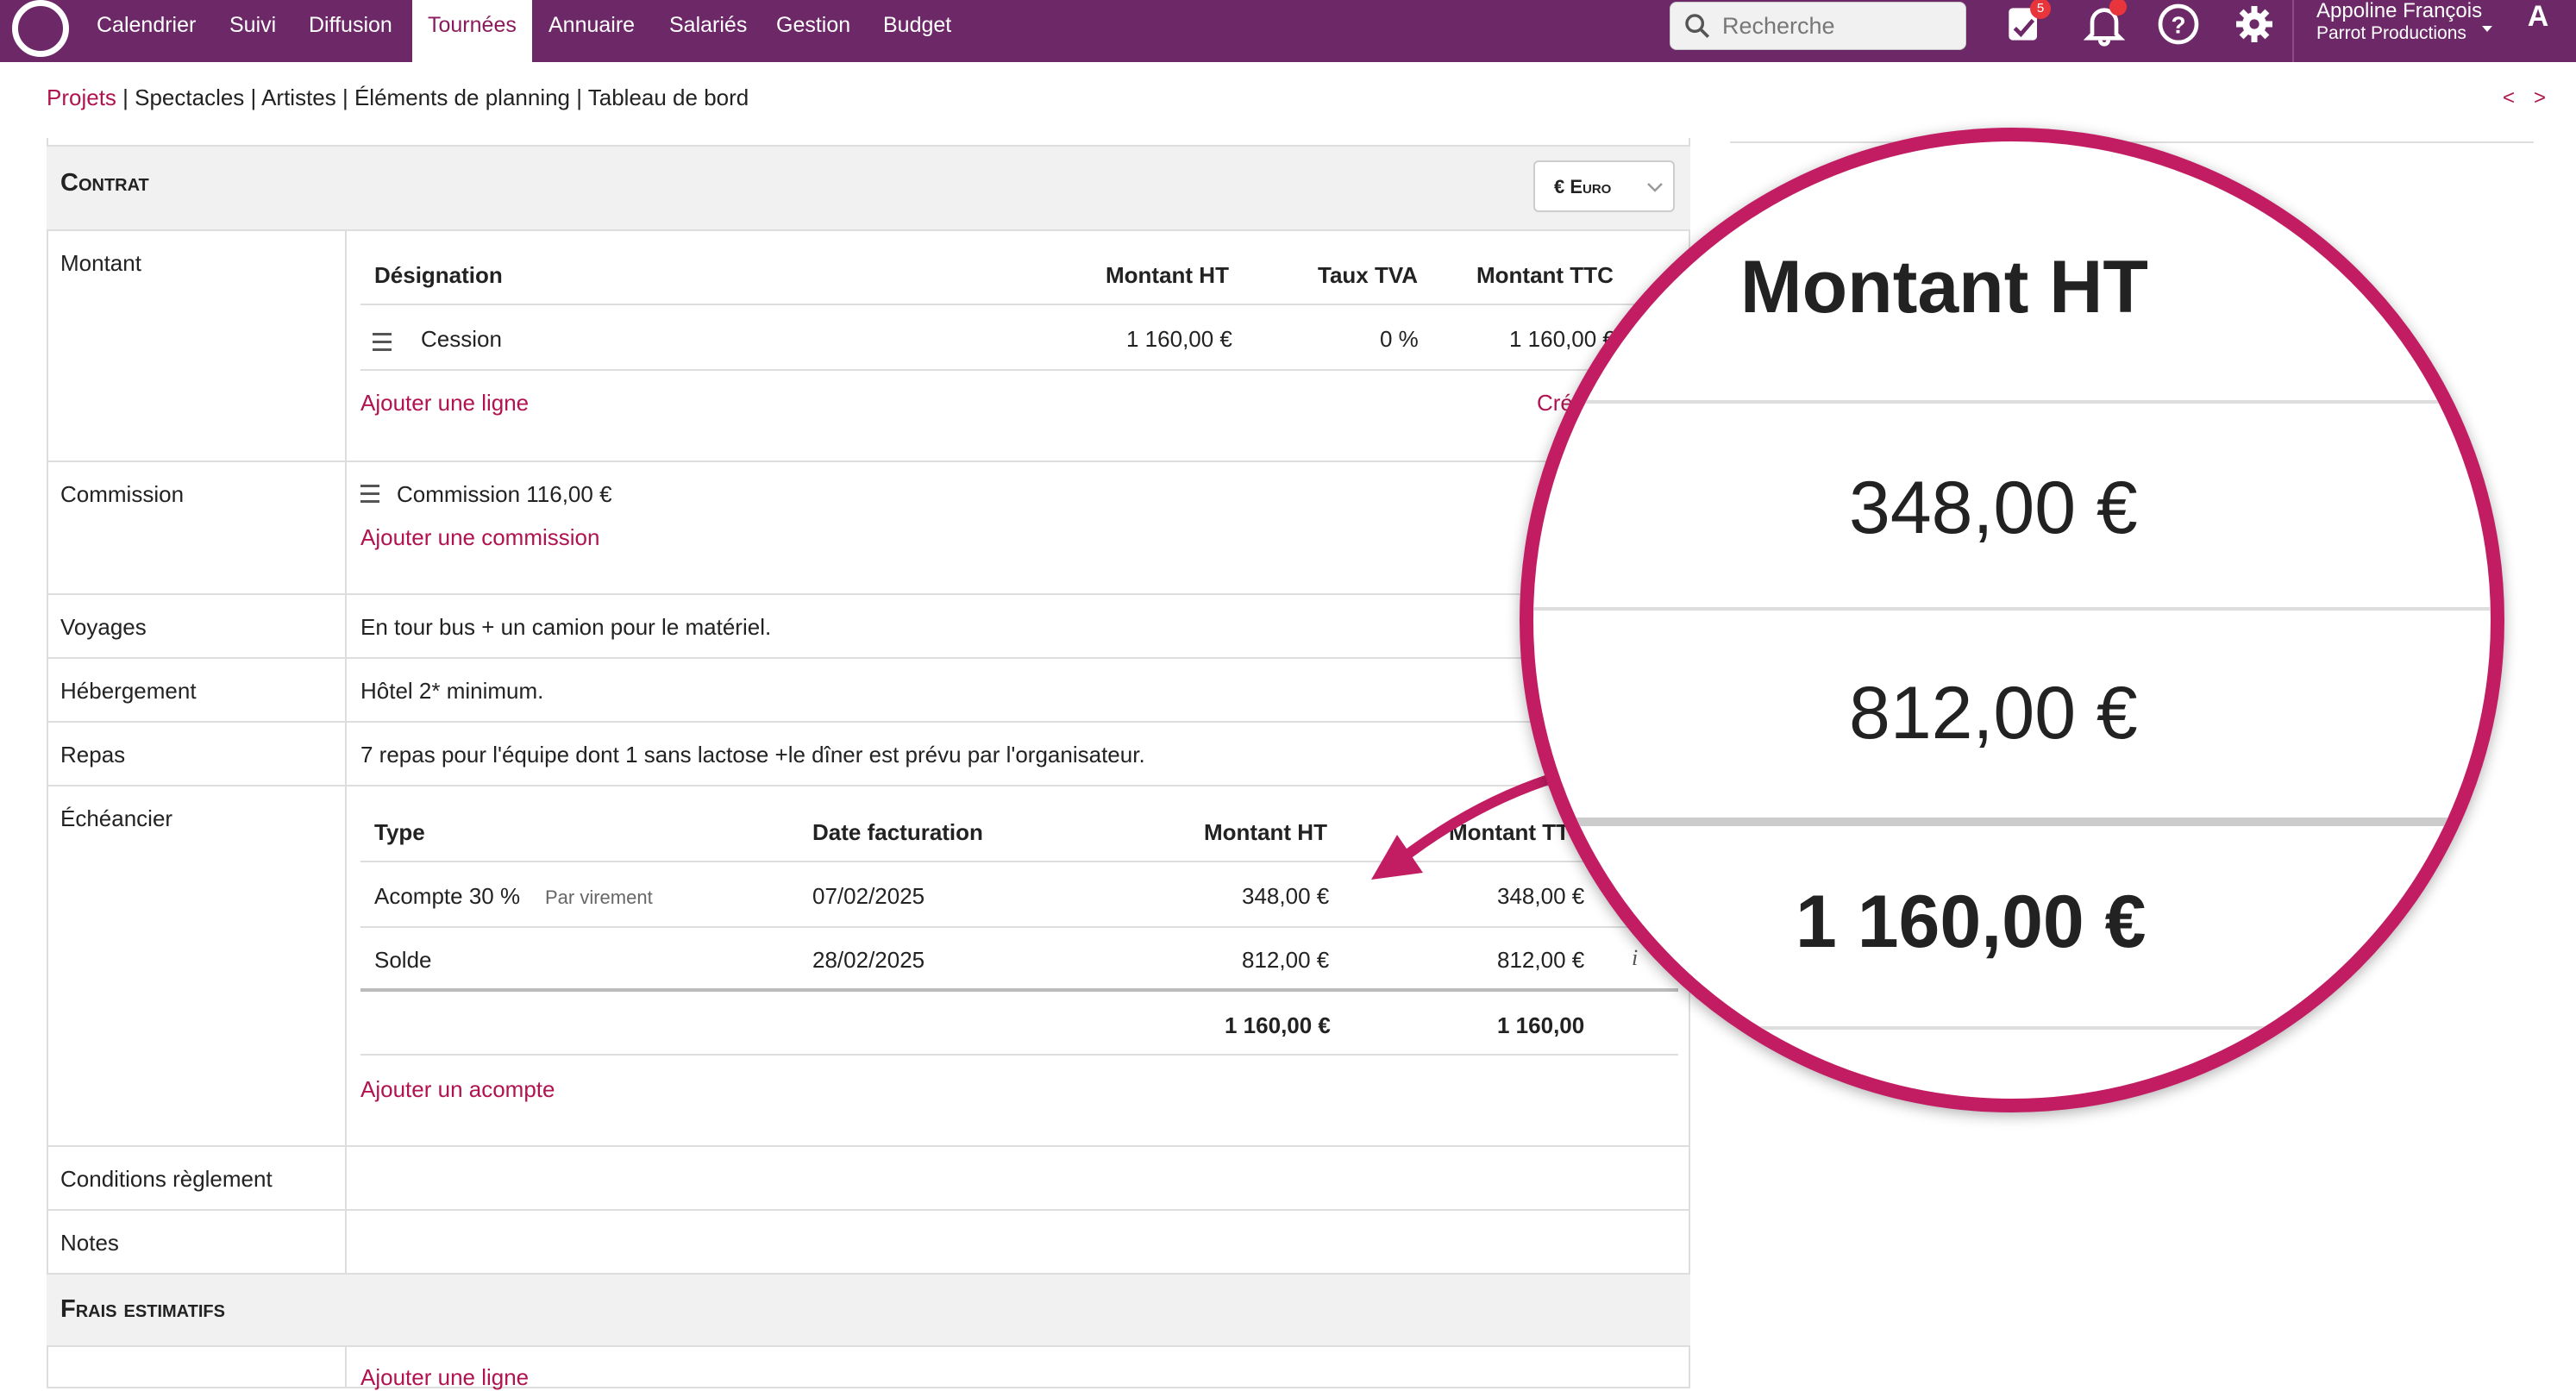  Describe the element at coordinates (1541, 960) in the screenshot. I see `echeance-ttc: 812,00 €` at that location.